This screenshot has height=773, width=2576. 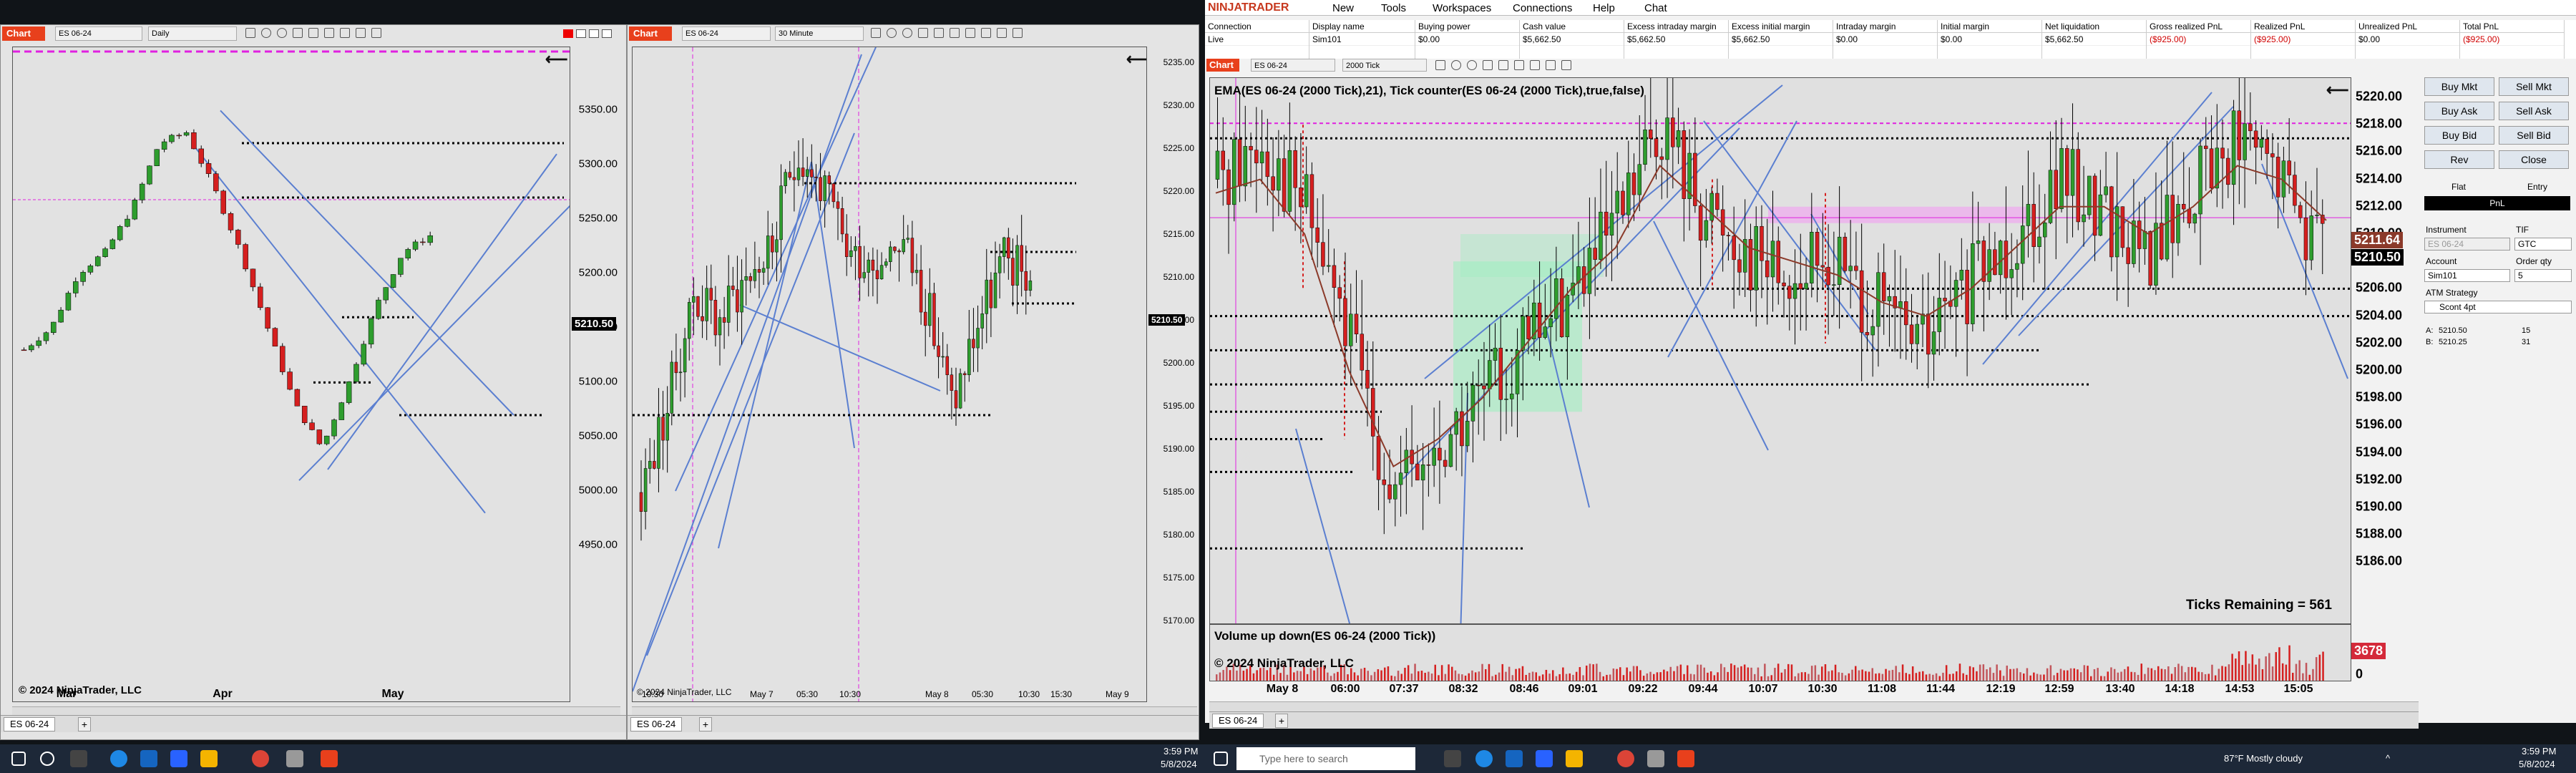 What do you see at coordinates (1384, 65) in the screenshot?
I see `period-selector: 2000 Tick` at bounding box center [1384, 65].